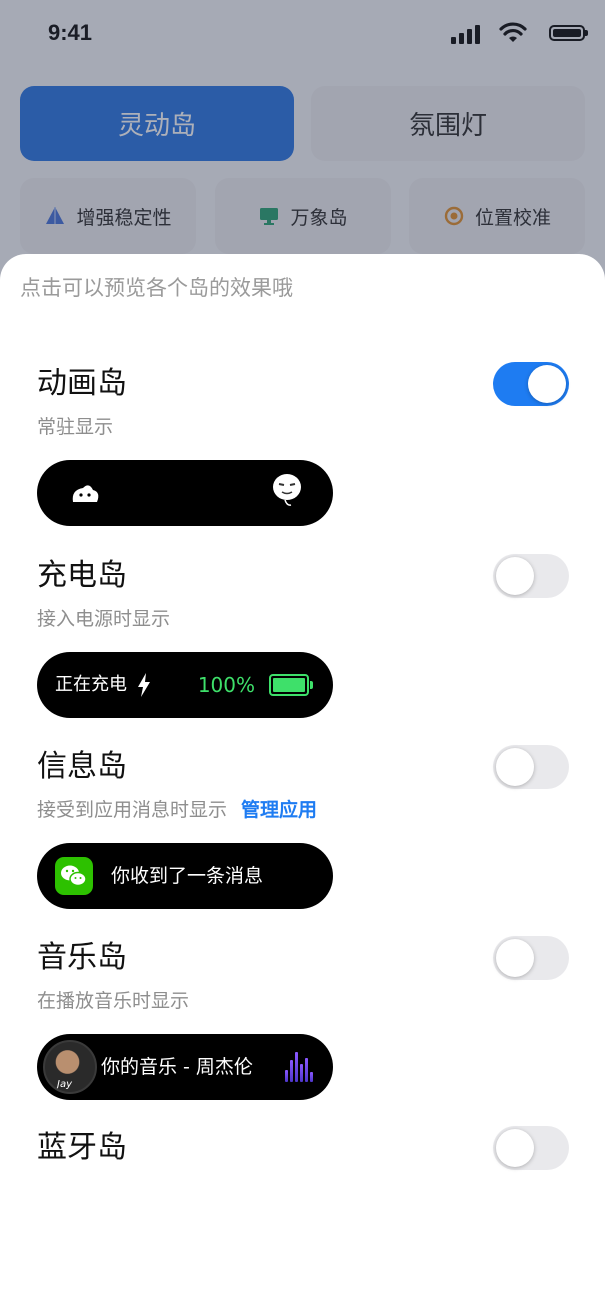 The height and width of the screenshot is (1314, 605). Describe the element at coordinates (82, 1147) in the screenshot. I see `row-title: 蓝牙岛` at that location.